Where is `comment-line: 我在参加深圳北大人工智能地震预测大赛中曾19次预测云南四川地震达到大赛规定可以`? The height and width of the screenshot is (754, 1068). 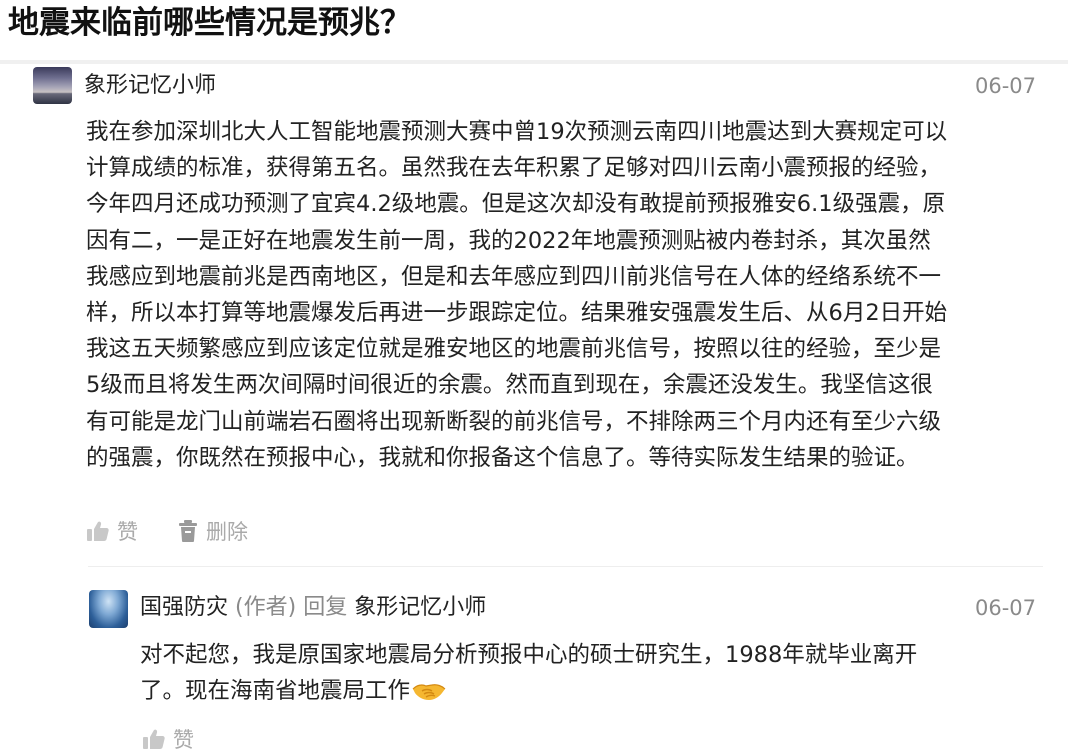
comment-line: 我在参加深圳北大人工智能地震预测大赛中曾19次预测云南四川地震达到大赛规定可以 is located at coordinates (517, 132).